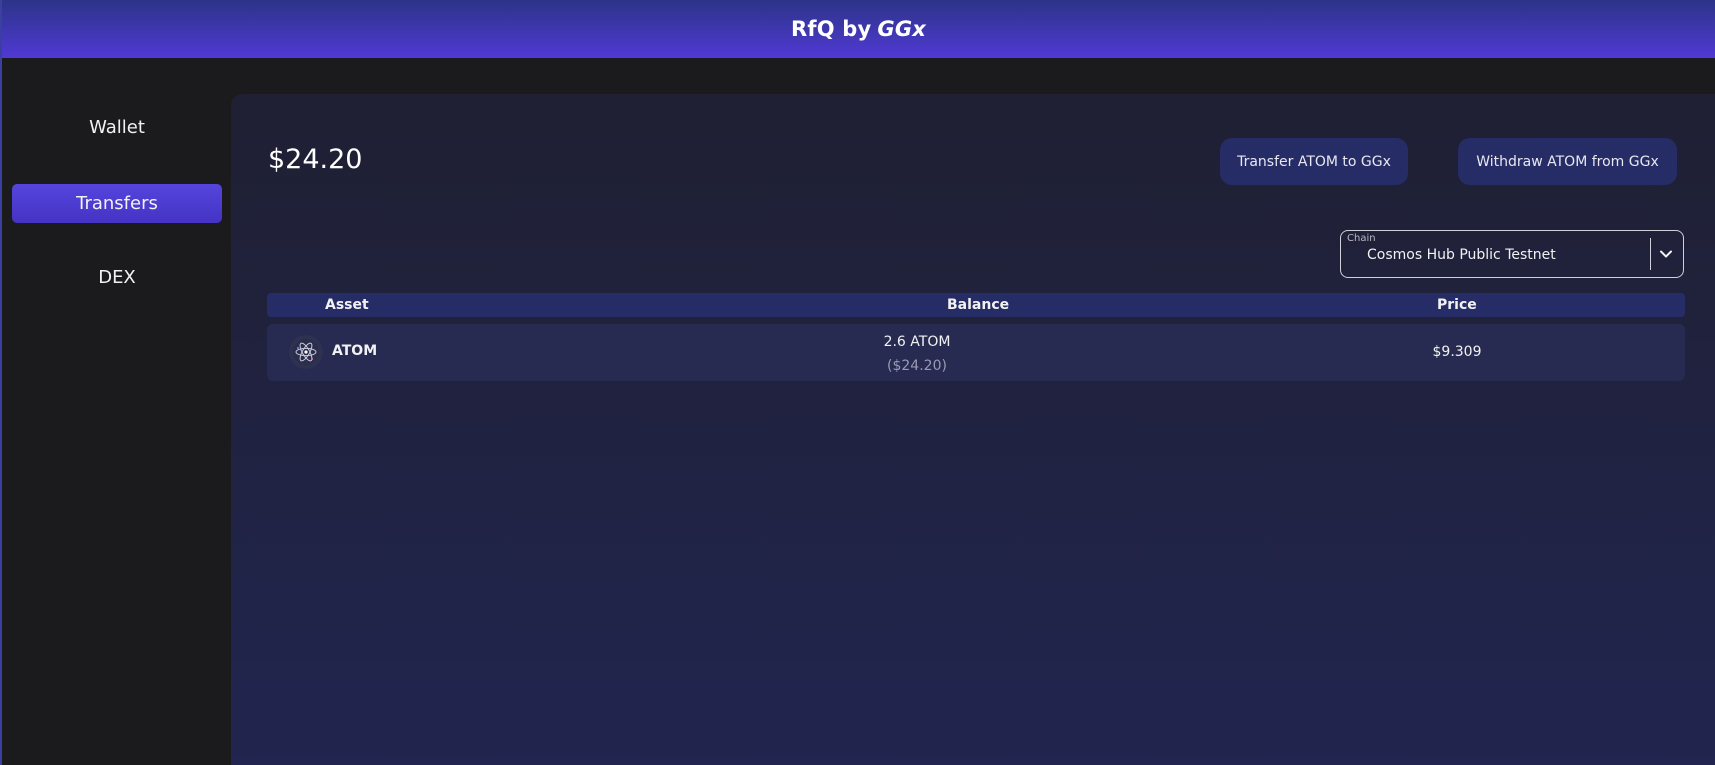 Image resolution: width=1715 pixels, height=765 pixels. I want to click on sidebar-item-wallet: Wallet, so click(117, 127).